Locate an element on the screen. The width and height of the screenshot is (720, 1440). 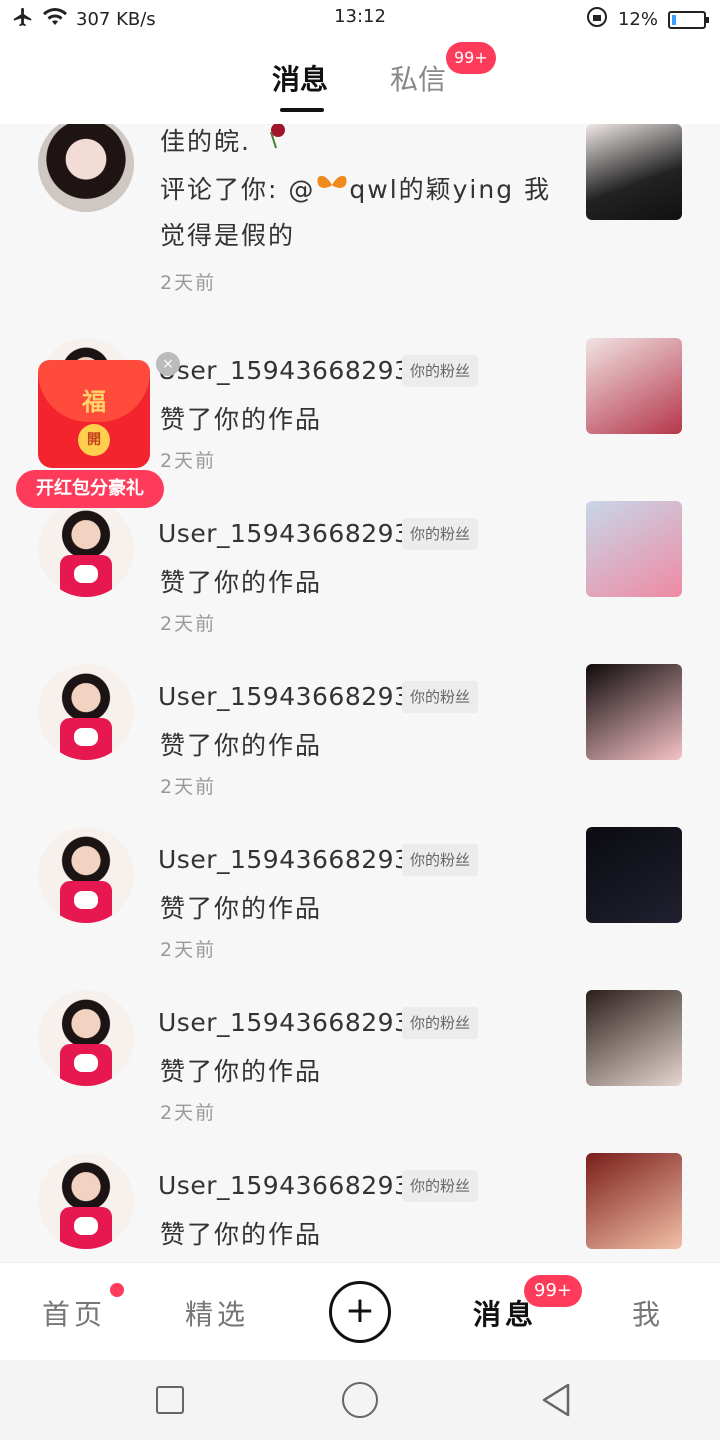
red-packet-widget: 福 開 × 开红包分豪礼 is located at coordinates (98, 432).